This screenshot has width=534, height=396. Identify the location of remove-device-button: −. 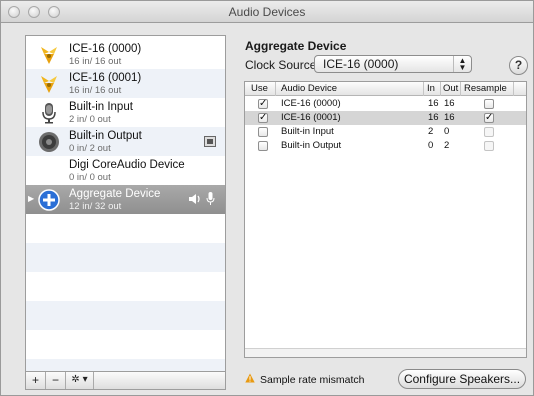
(56, 380).